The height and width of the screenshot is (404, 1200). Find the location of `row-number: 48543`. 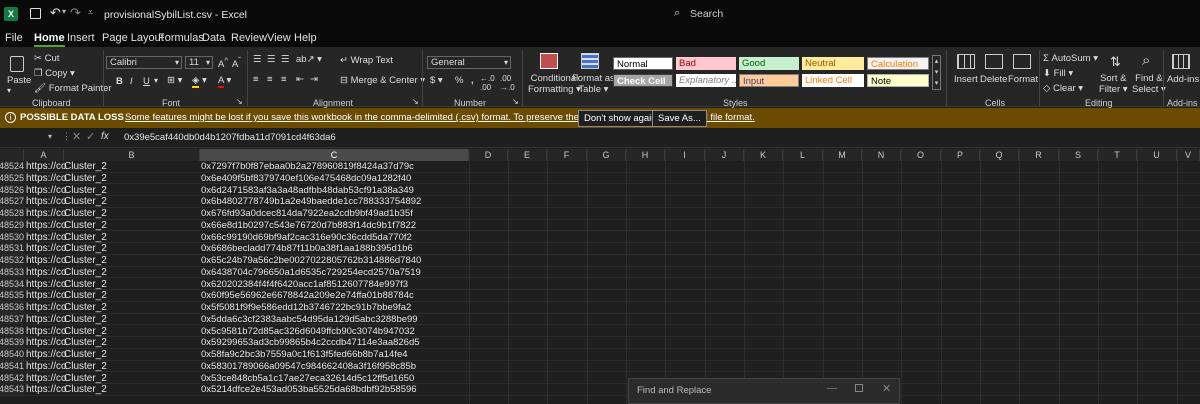

row-number: 48543 is located at coordinates (12, 390).